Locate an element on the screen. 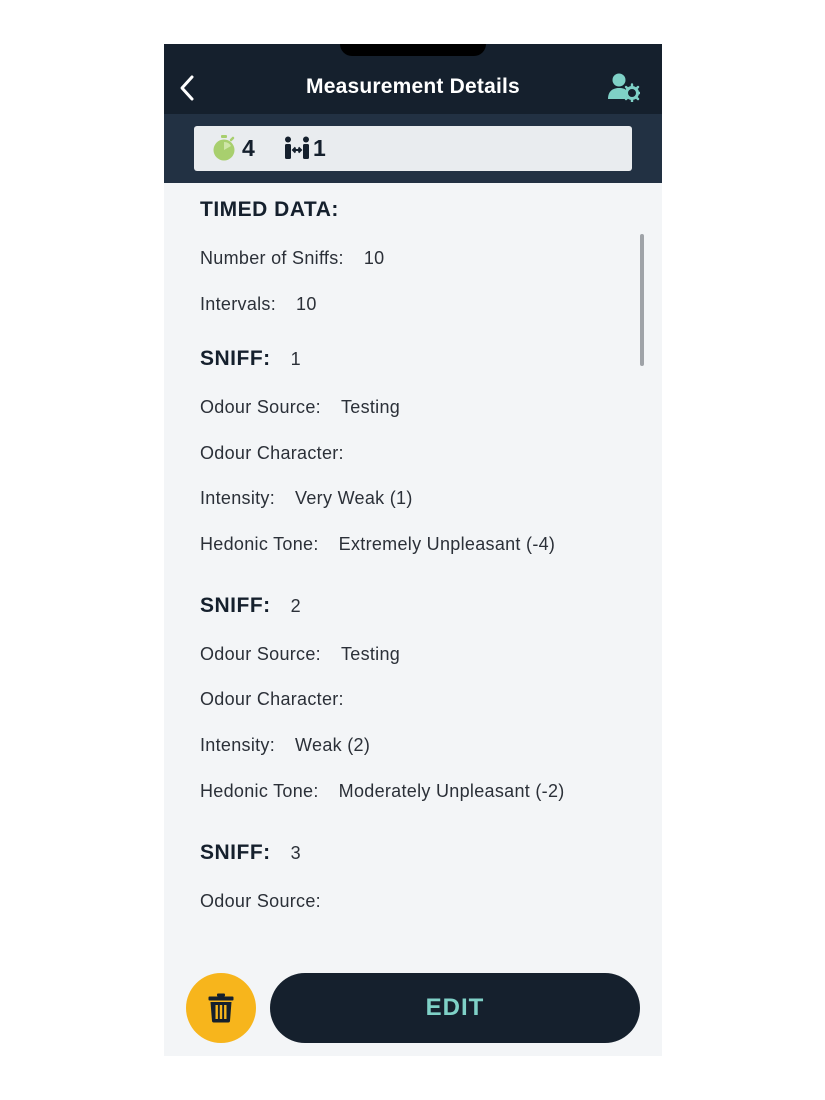 This screenshot has height=1100, width=825. odour-source-row: Odour Source: is located at coordinates (270, 901).